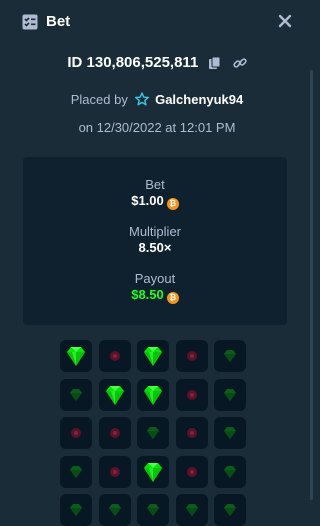 The image size is (320, 526). I want to click on payout-amount: $8.50, so click(147, 294).